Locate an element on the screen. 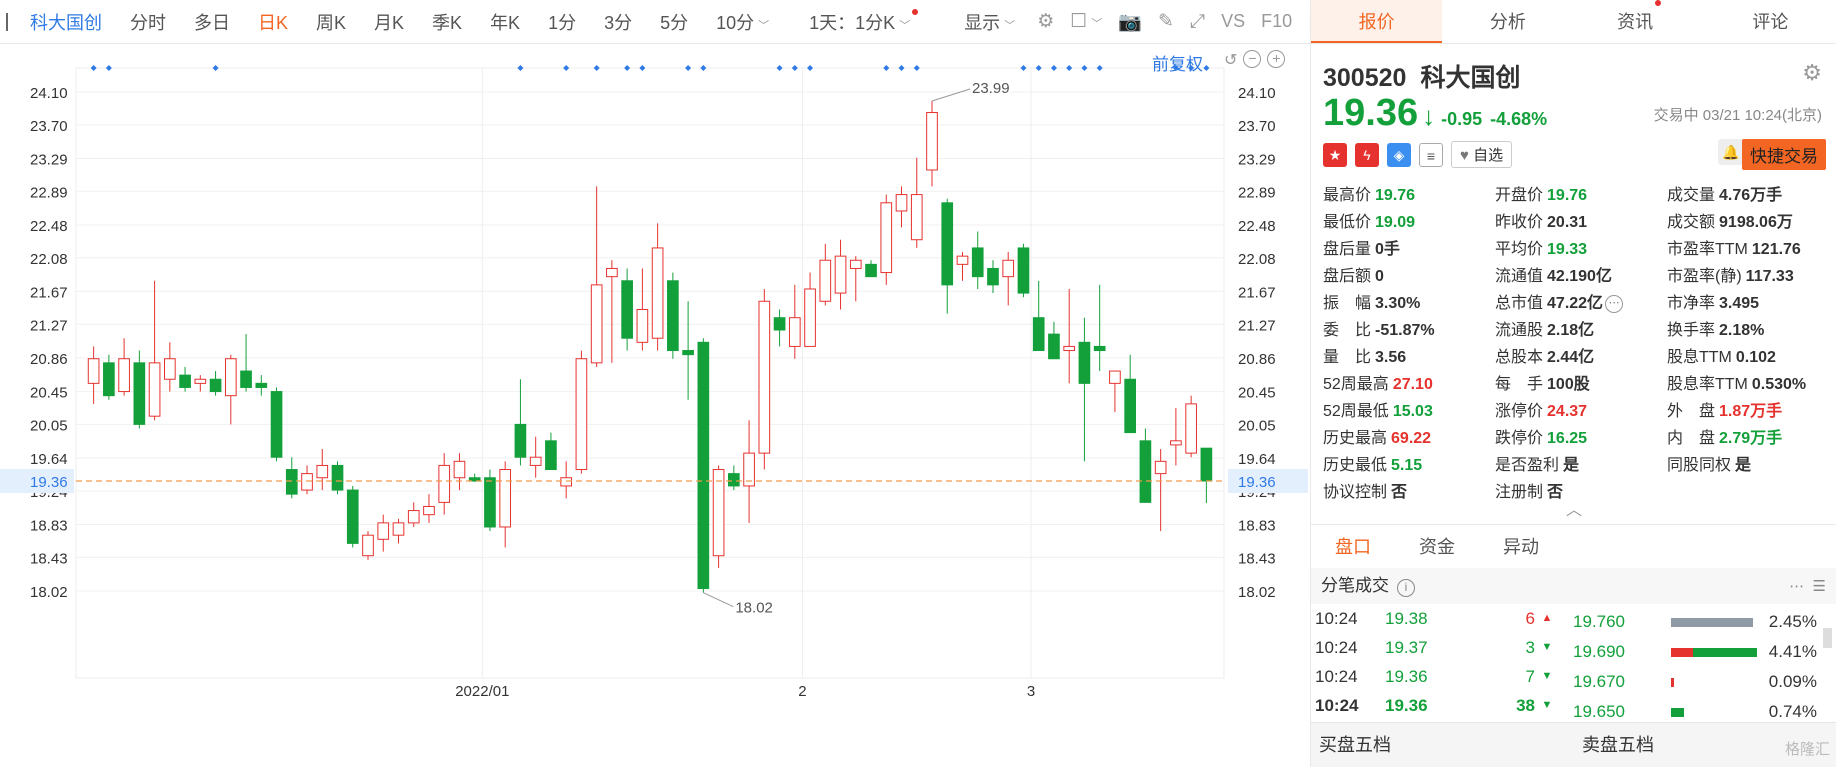 The height and width of the screenshot is (767, 1836). tab-orderbook: 盘口 is located at coordinates (1353, 546).